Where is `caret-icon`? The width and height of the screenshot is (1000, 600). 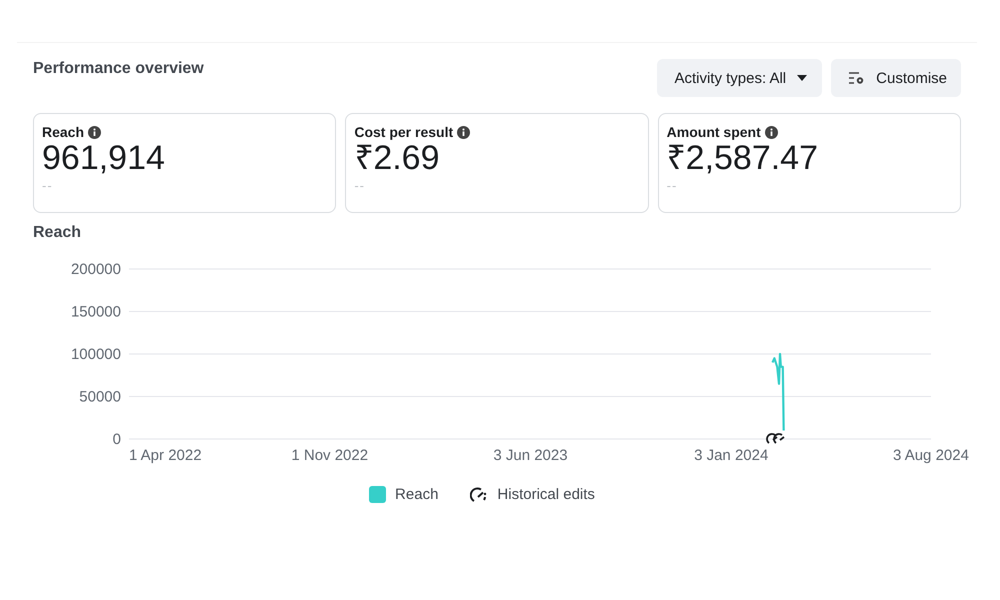 caret-icon is located at coordinates (802, 78).